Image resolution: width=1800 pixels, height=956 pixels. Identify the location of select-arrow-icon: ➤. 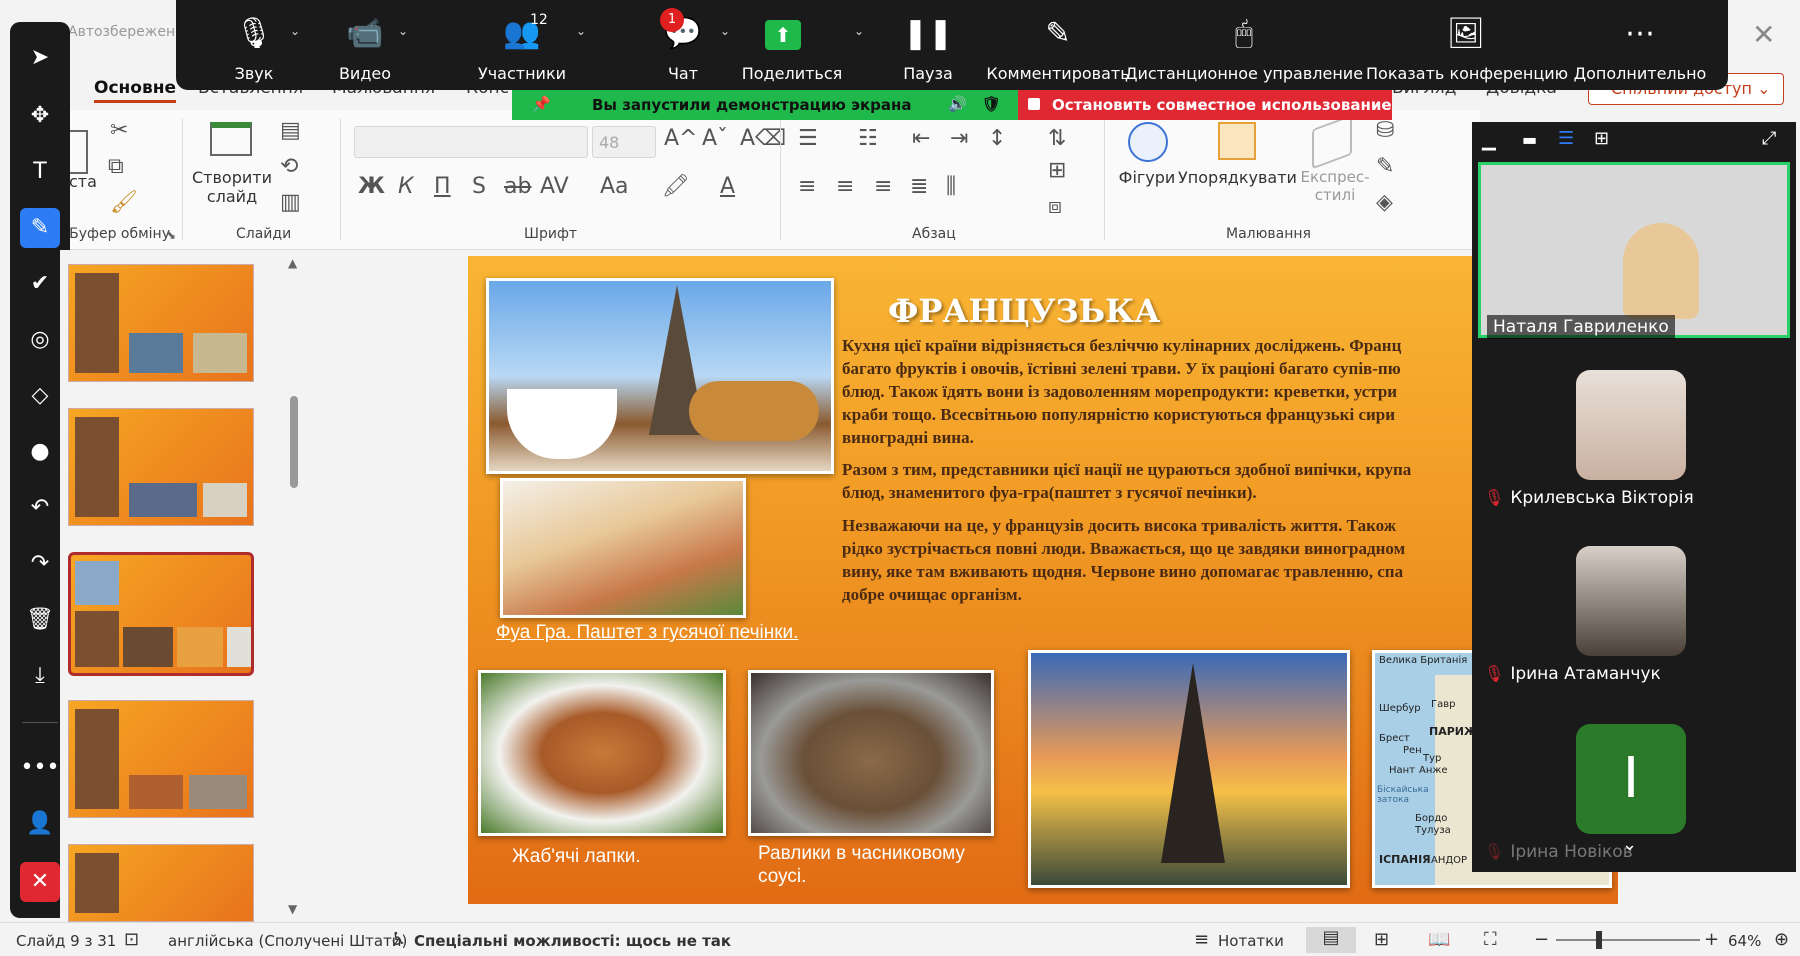
(40, 58).